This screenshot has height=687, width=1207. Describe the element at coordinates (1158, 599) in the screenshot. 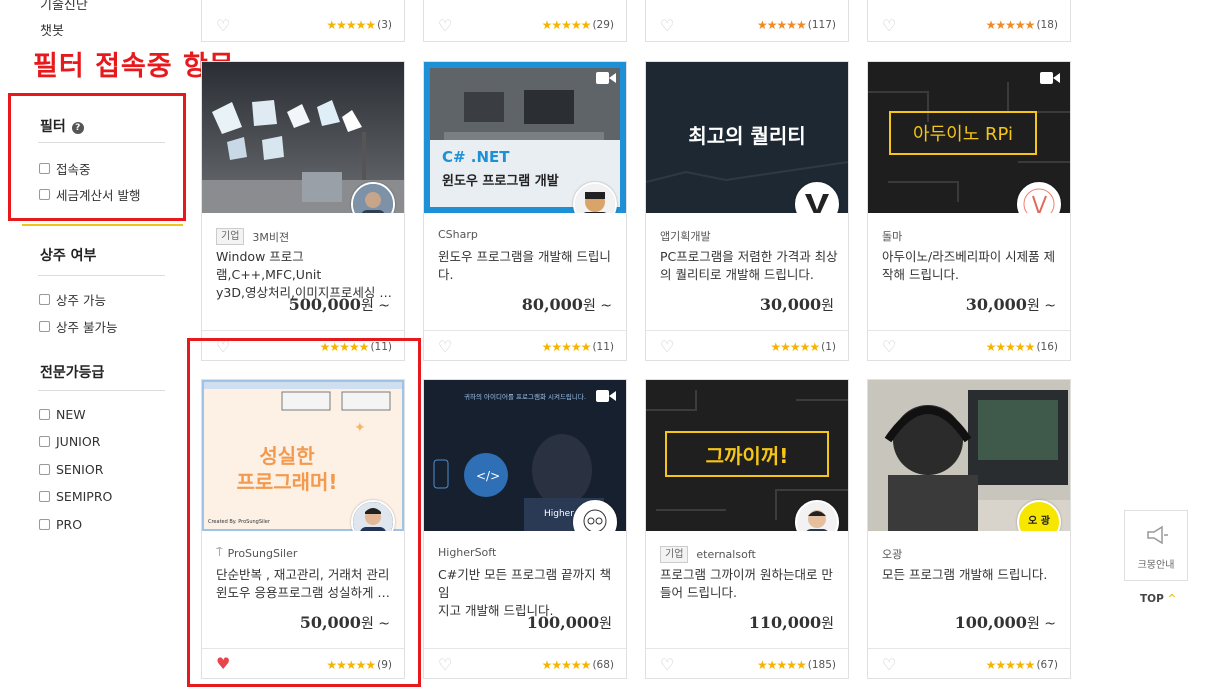

I see `scroll-top-button: TOP ^` at that location.